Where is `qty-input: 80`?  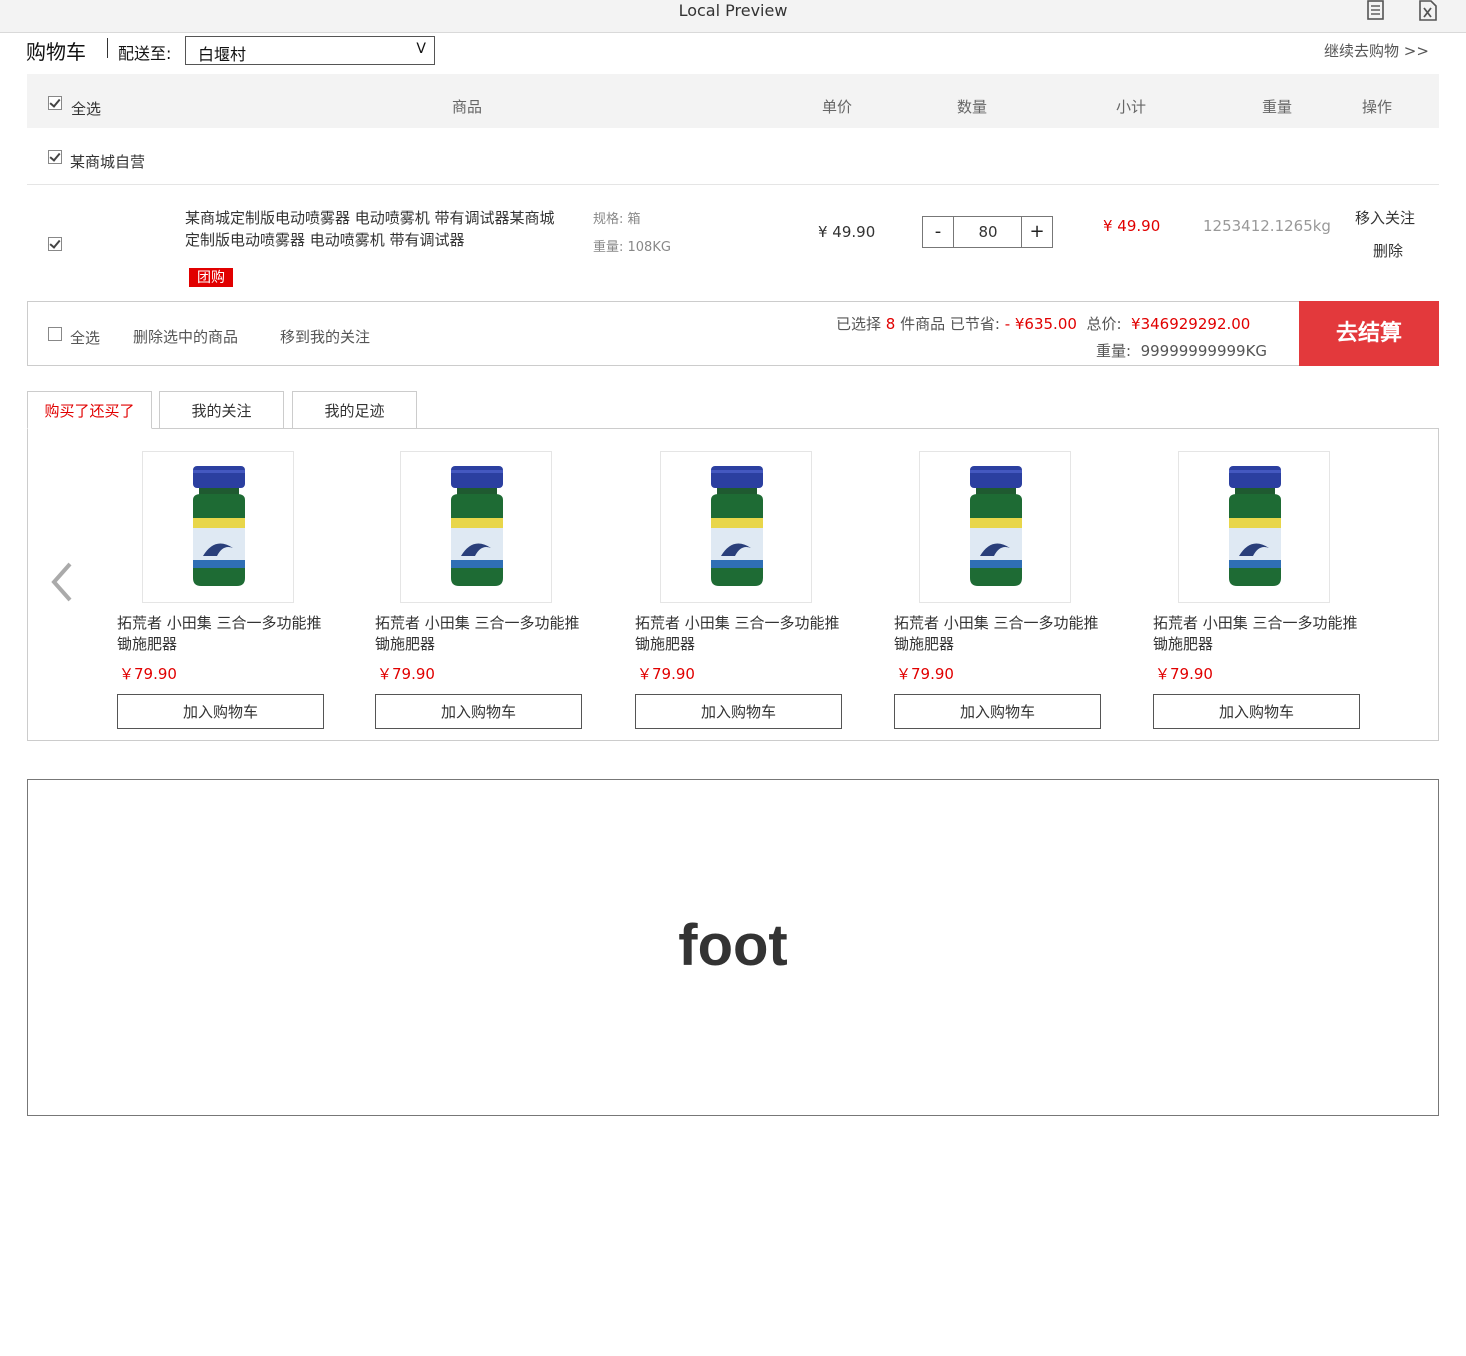
qty-input: 80 is located at coordinates (988, 232).